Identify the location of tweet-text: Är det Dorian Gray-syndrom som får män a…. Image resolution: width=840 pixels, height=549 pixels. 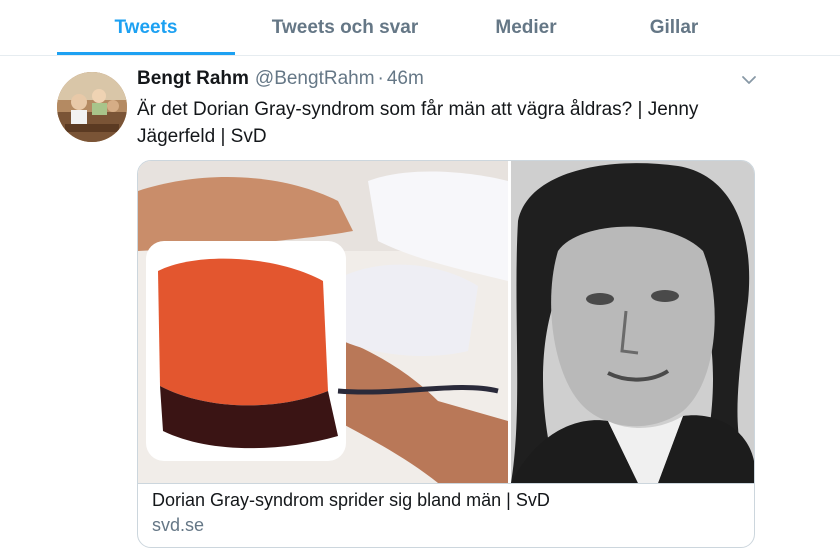
(418, 123).